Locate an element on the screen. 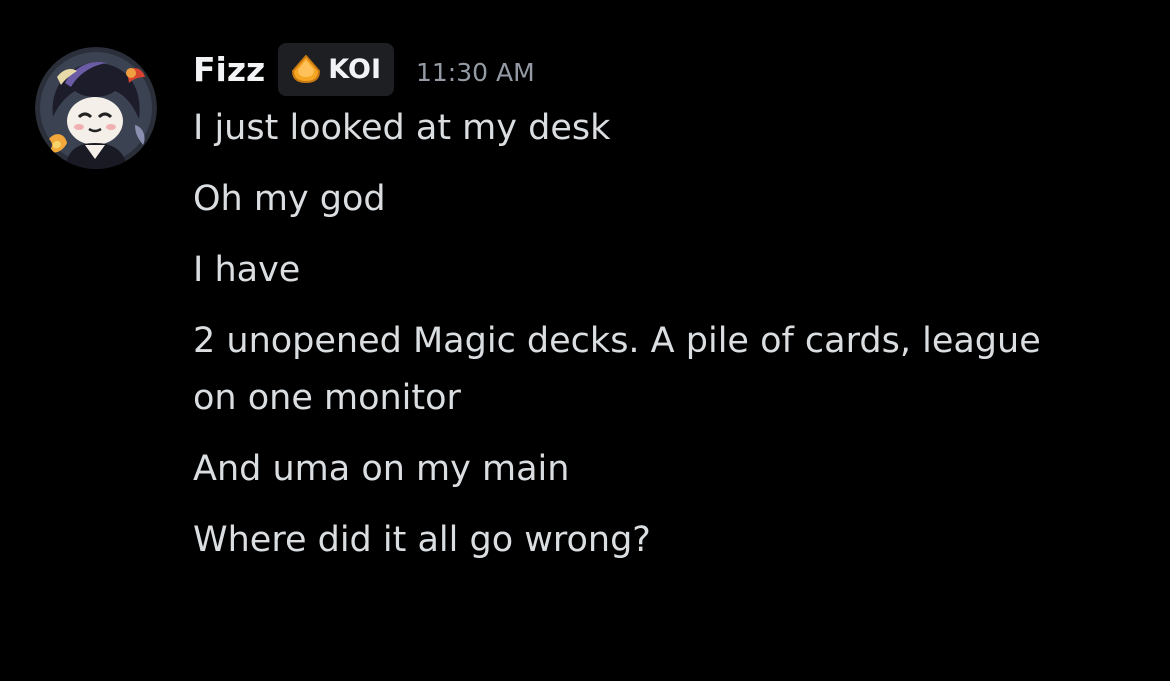 The image size is (1170, 681). avatar-illustration is located at coordinates (96, 108).